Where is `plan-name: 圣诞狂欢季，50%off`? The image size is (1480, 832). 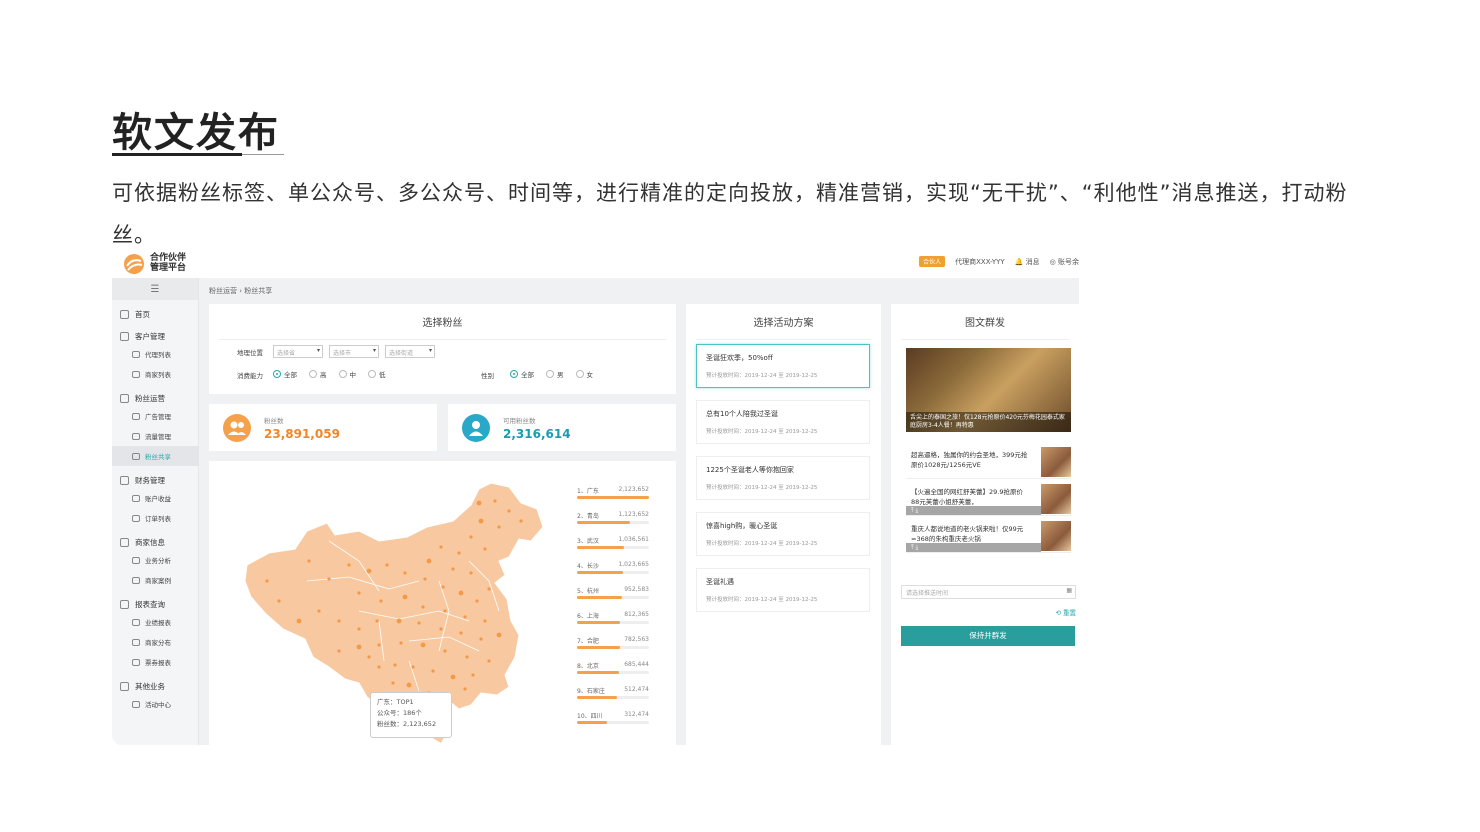
plan-name: 圣诞狂欢季，50%off is located at coordinates (739, 358).